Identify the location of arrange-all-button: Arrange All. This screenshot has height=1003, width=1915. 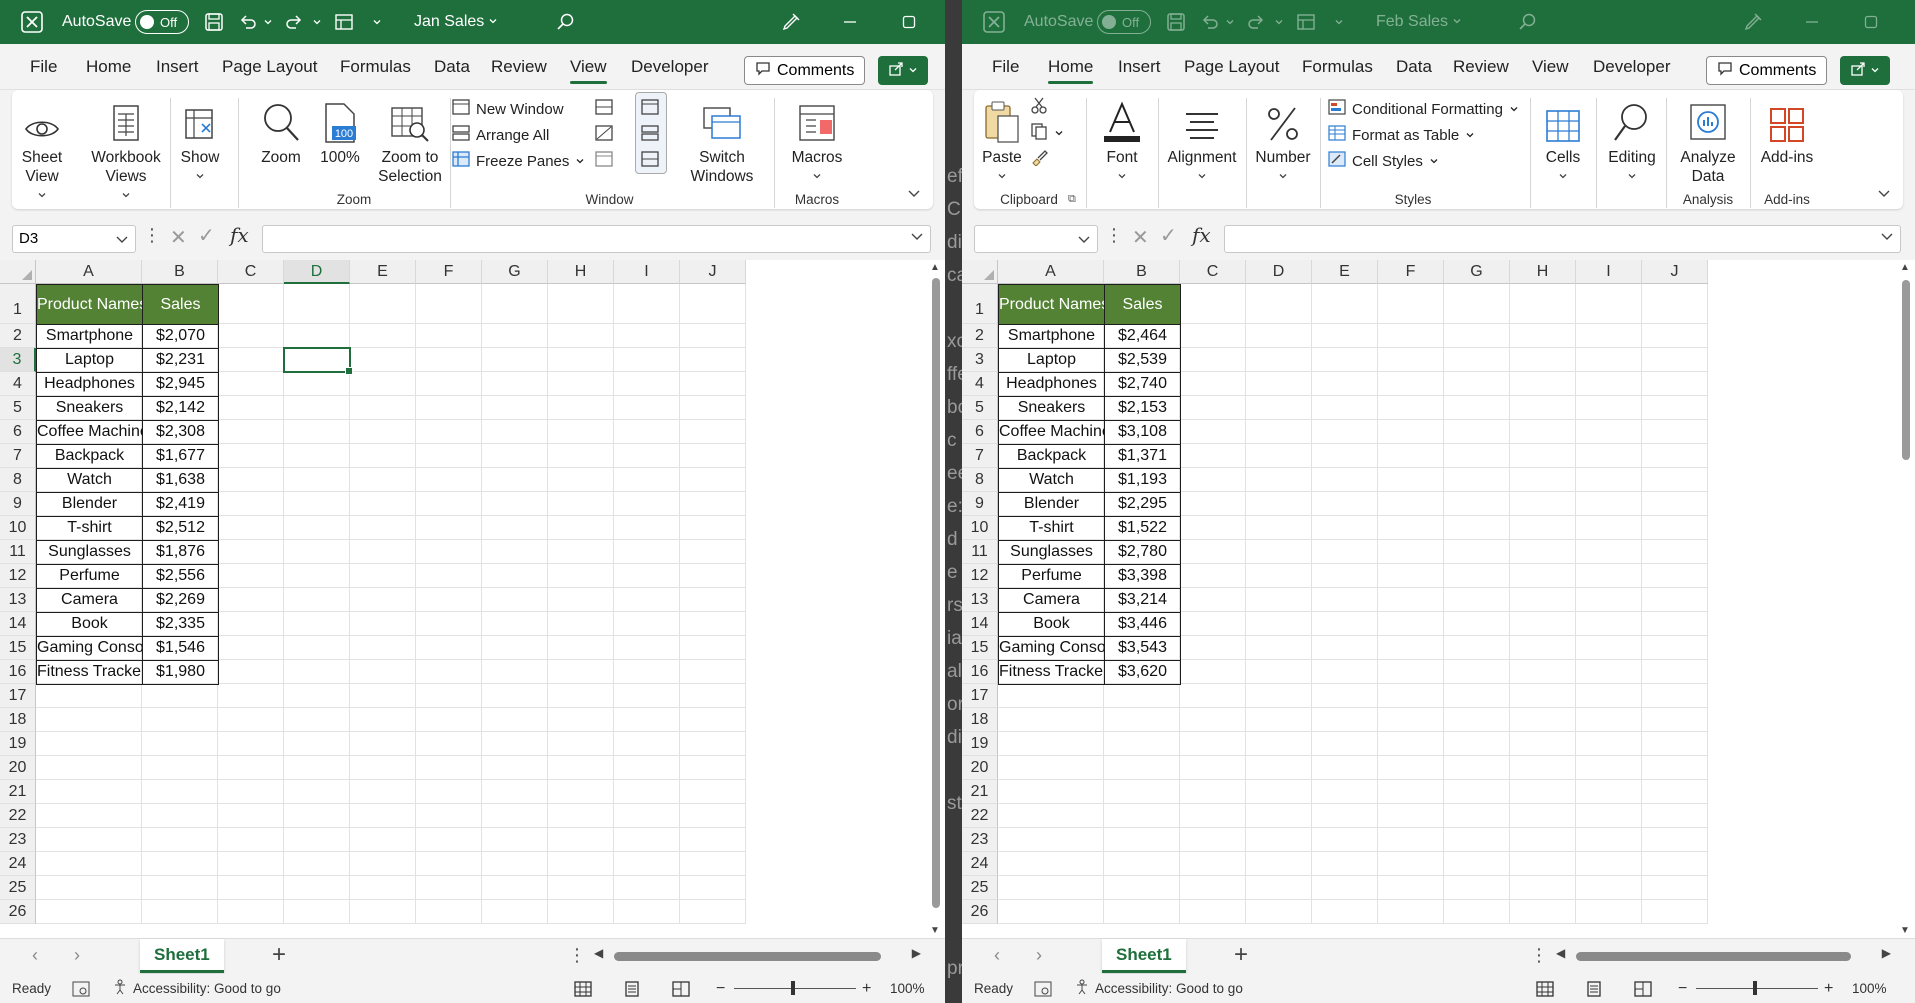
(500, 135).